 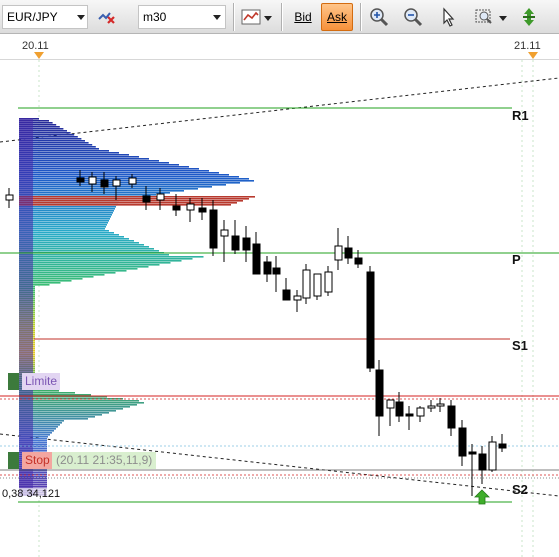 What do you see at coordinates (516, 259) in the screenshot?
I see `level-p-label: P` at bounding box center [516, 259].